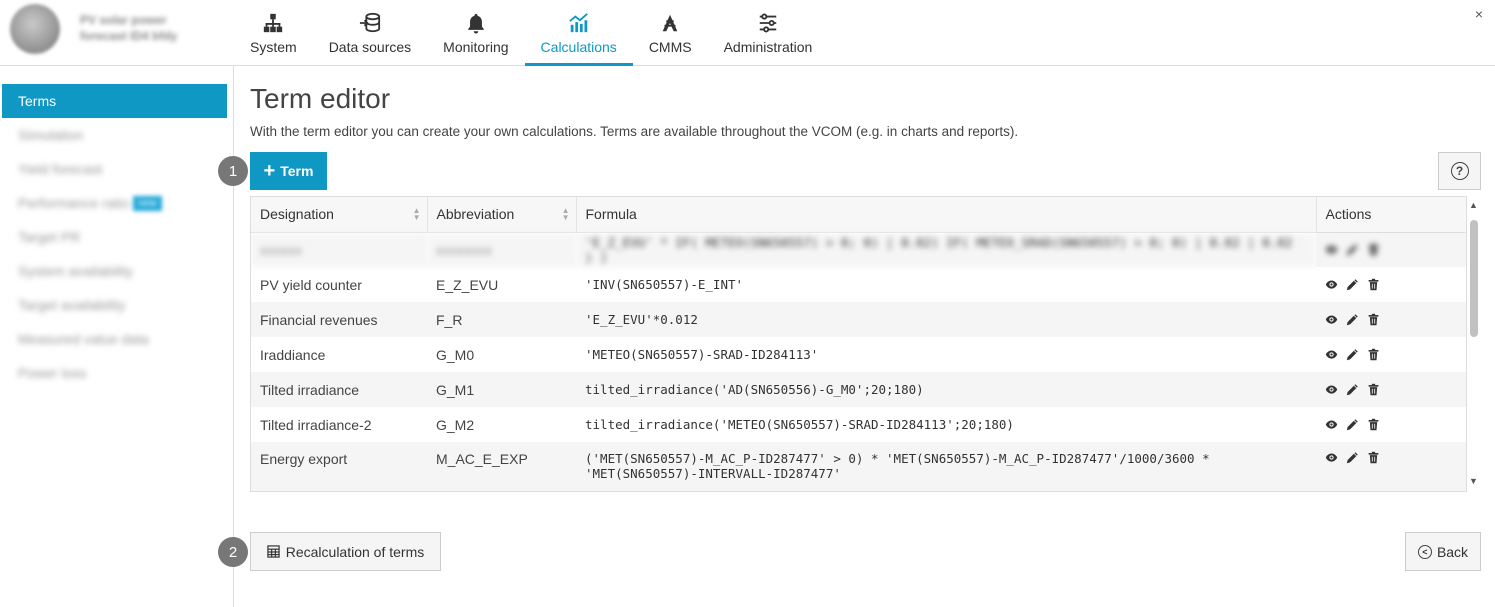 This screenshot has width=1495, height=607. What do you see at coordinates (370, 22) in the screenshot?
I see `database-import-icon` at bounding box center [370, 22].